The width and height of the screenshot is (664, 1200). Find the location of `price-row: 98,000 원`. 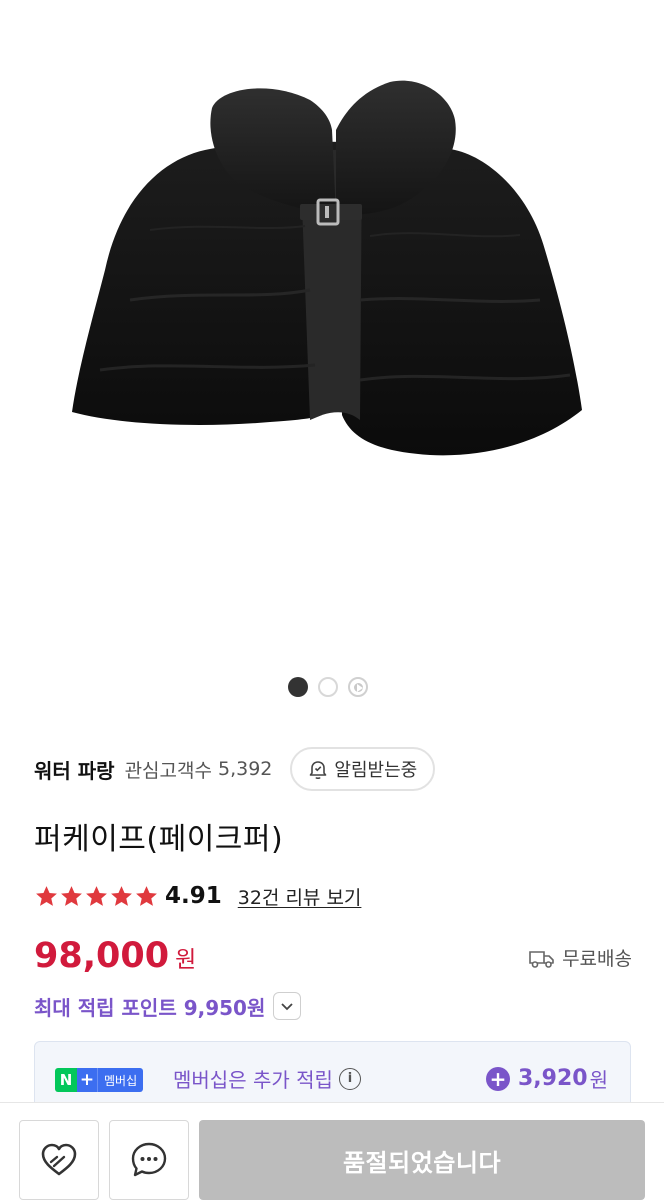

price-row: 98,000 원 is located at coordinates (115, 958).